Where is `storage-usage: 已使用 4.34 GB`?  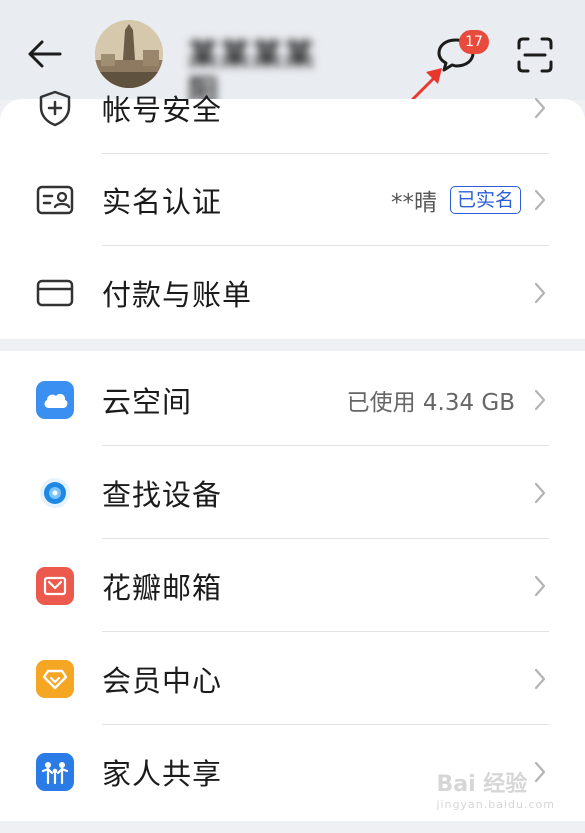 storage-usage: 已使用 4.34 GB is located at coordinates (430, 402).